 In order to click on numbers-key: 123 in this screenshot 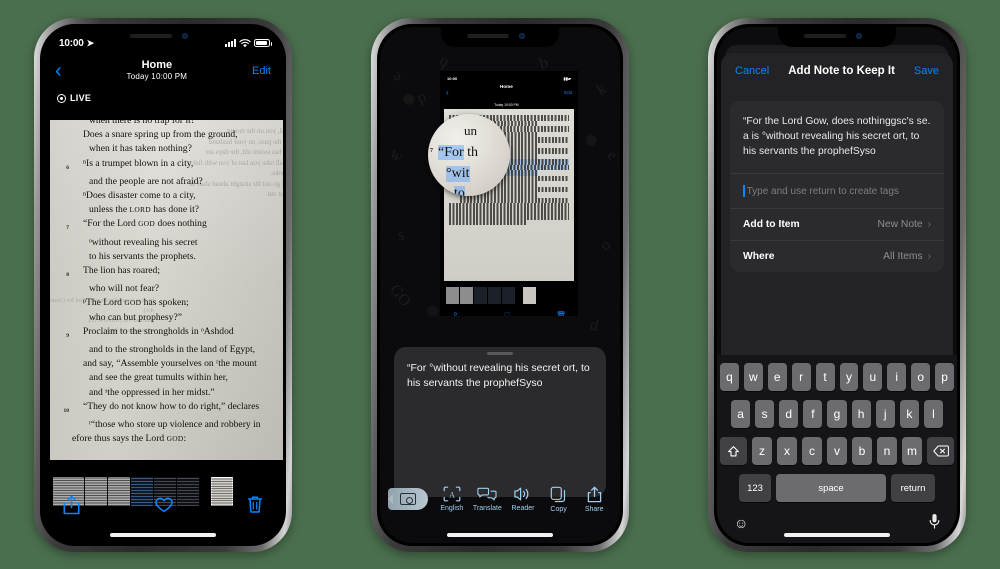, I will do `click(755, 488)`.